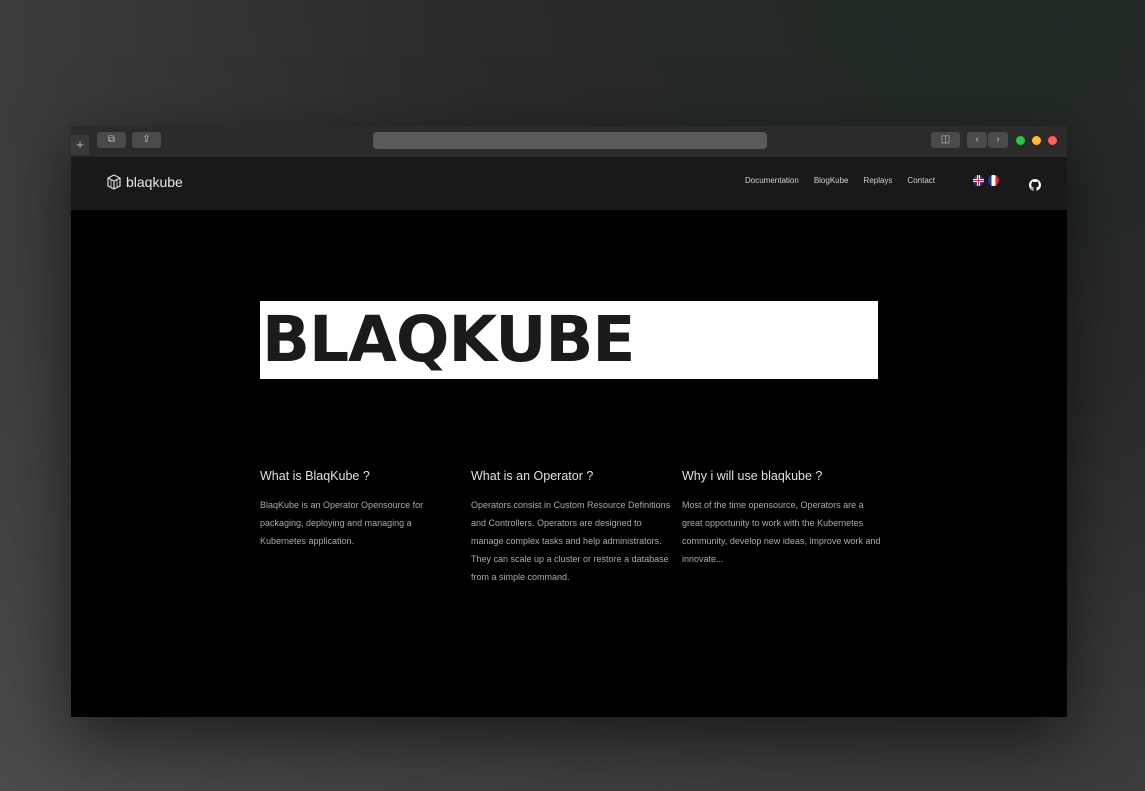 The height and width of the screenshot is (791, 1145). Describe the element at coordinates (986, 180) in the screenshot. I see `language-switcher` at that location.